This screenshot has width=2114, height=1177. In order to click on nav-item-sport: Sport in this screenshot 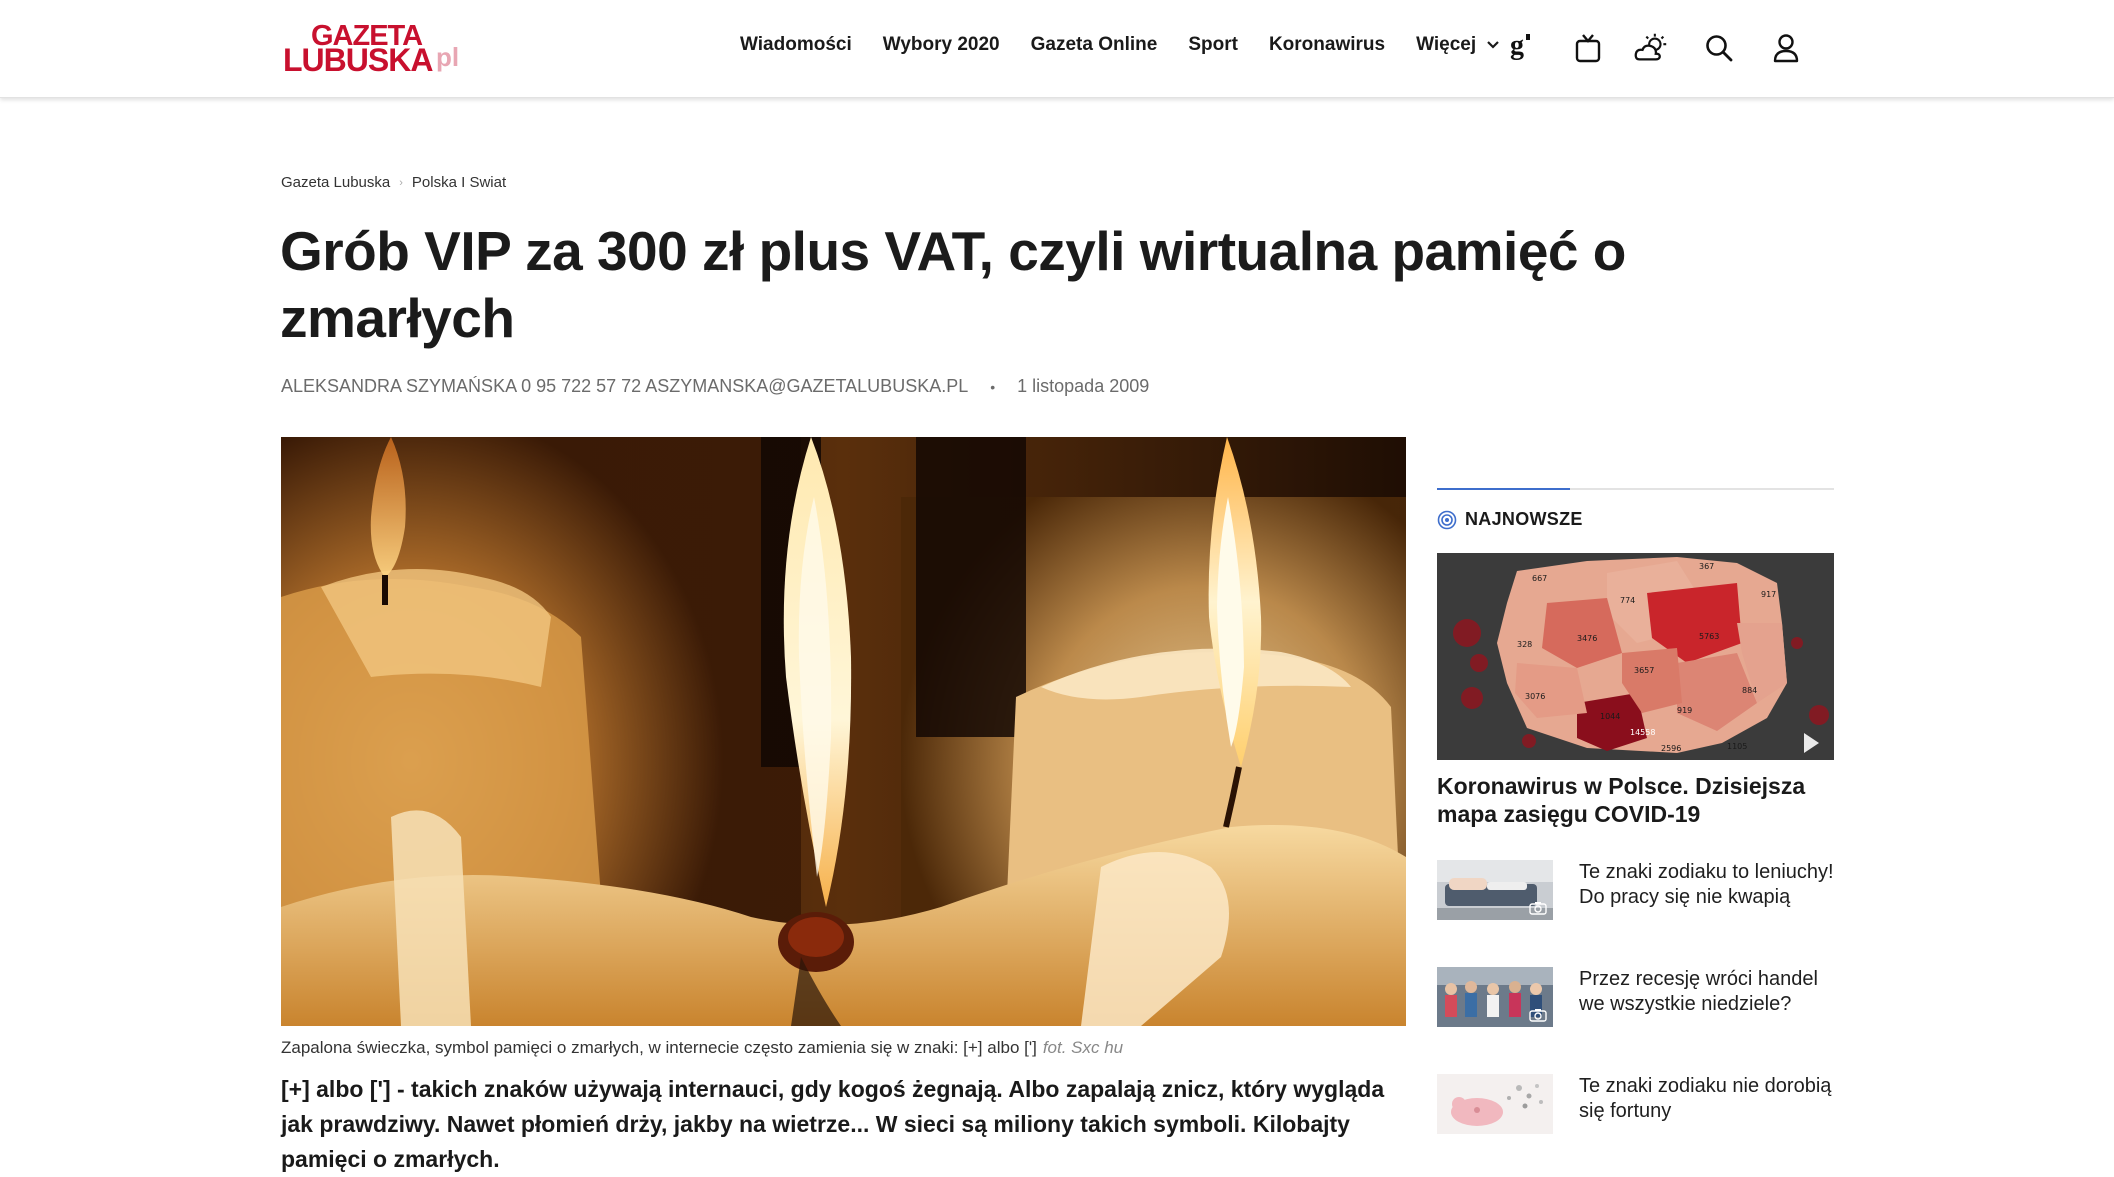, I will do `click(1213, 45)`.